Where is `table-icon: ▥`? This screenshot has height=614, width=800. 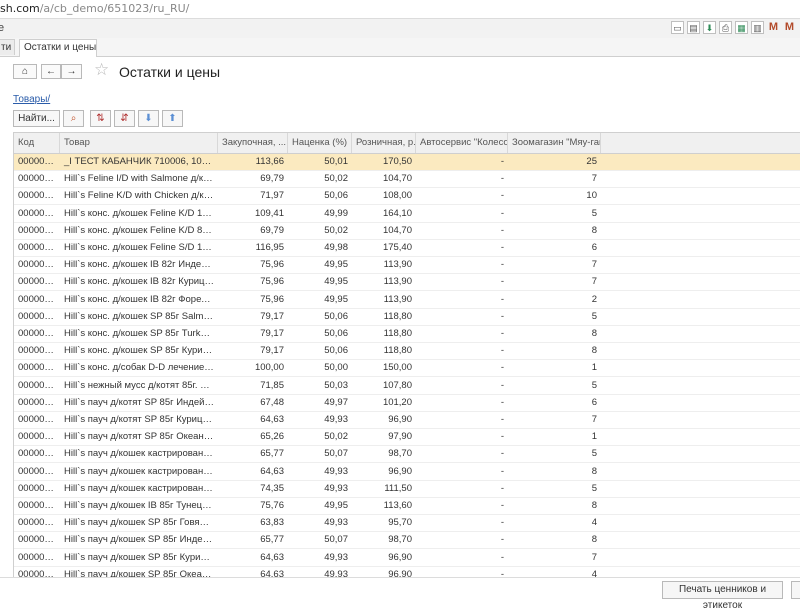
table-icon: ▥ is located at coordinates (757, 27).